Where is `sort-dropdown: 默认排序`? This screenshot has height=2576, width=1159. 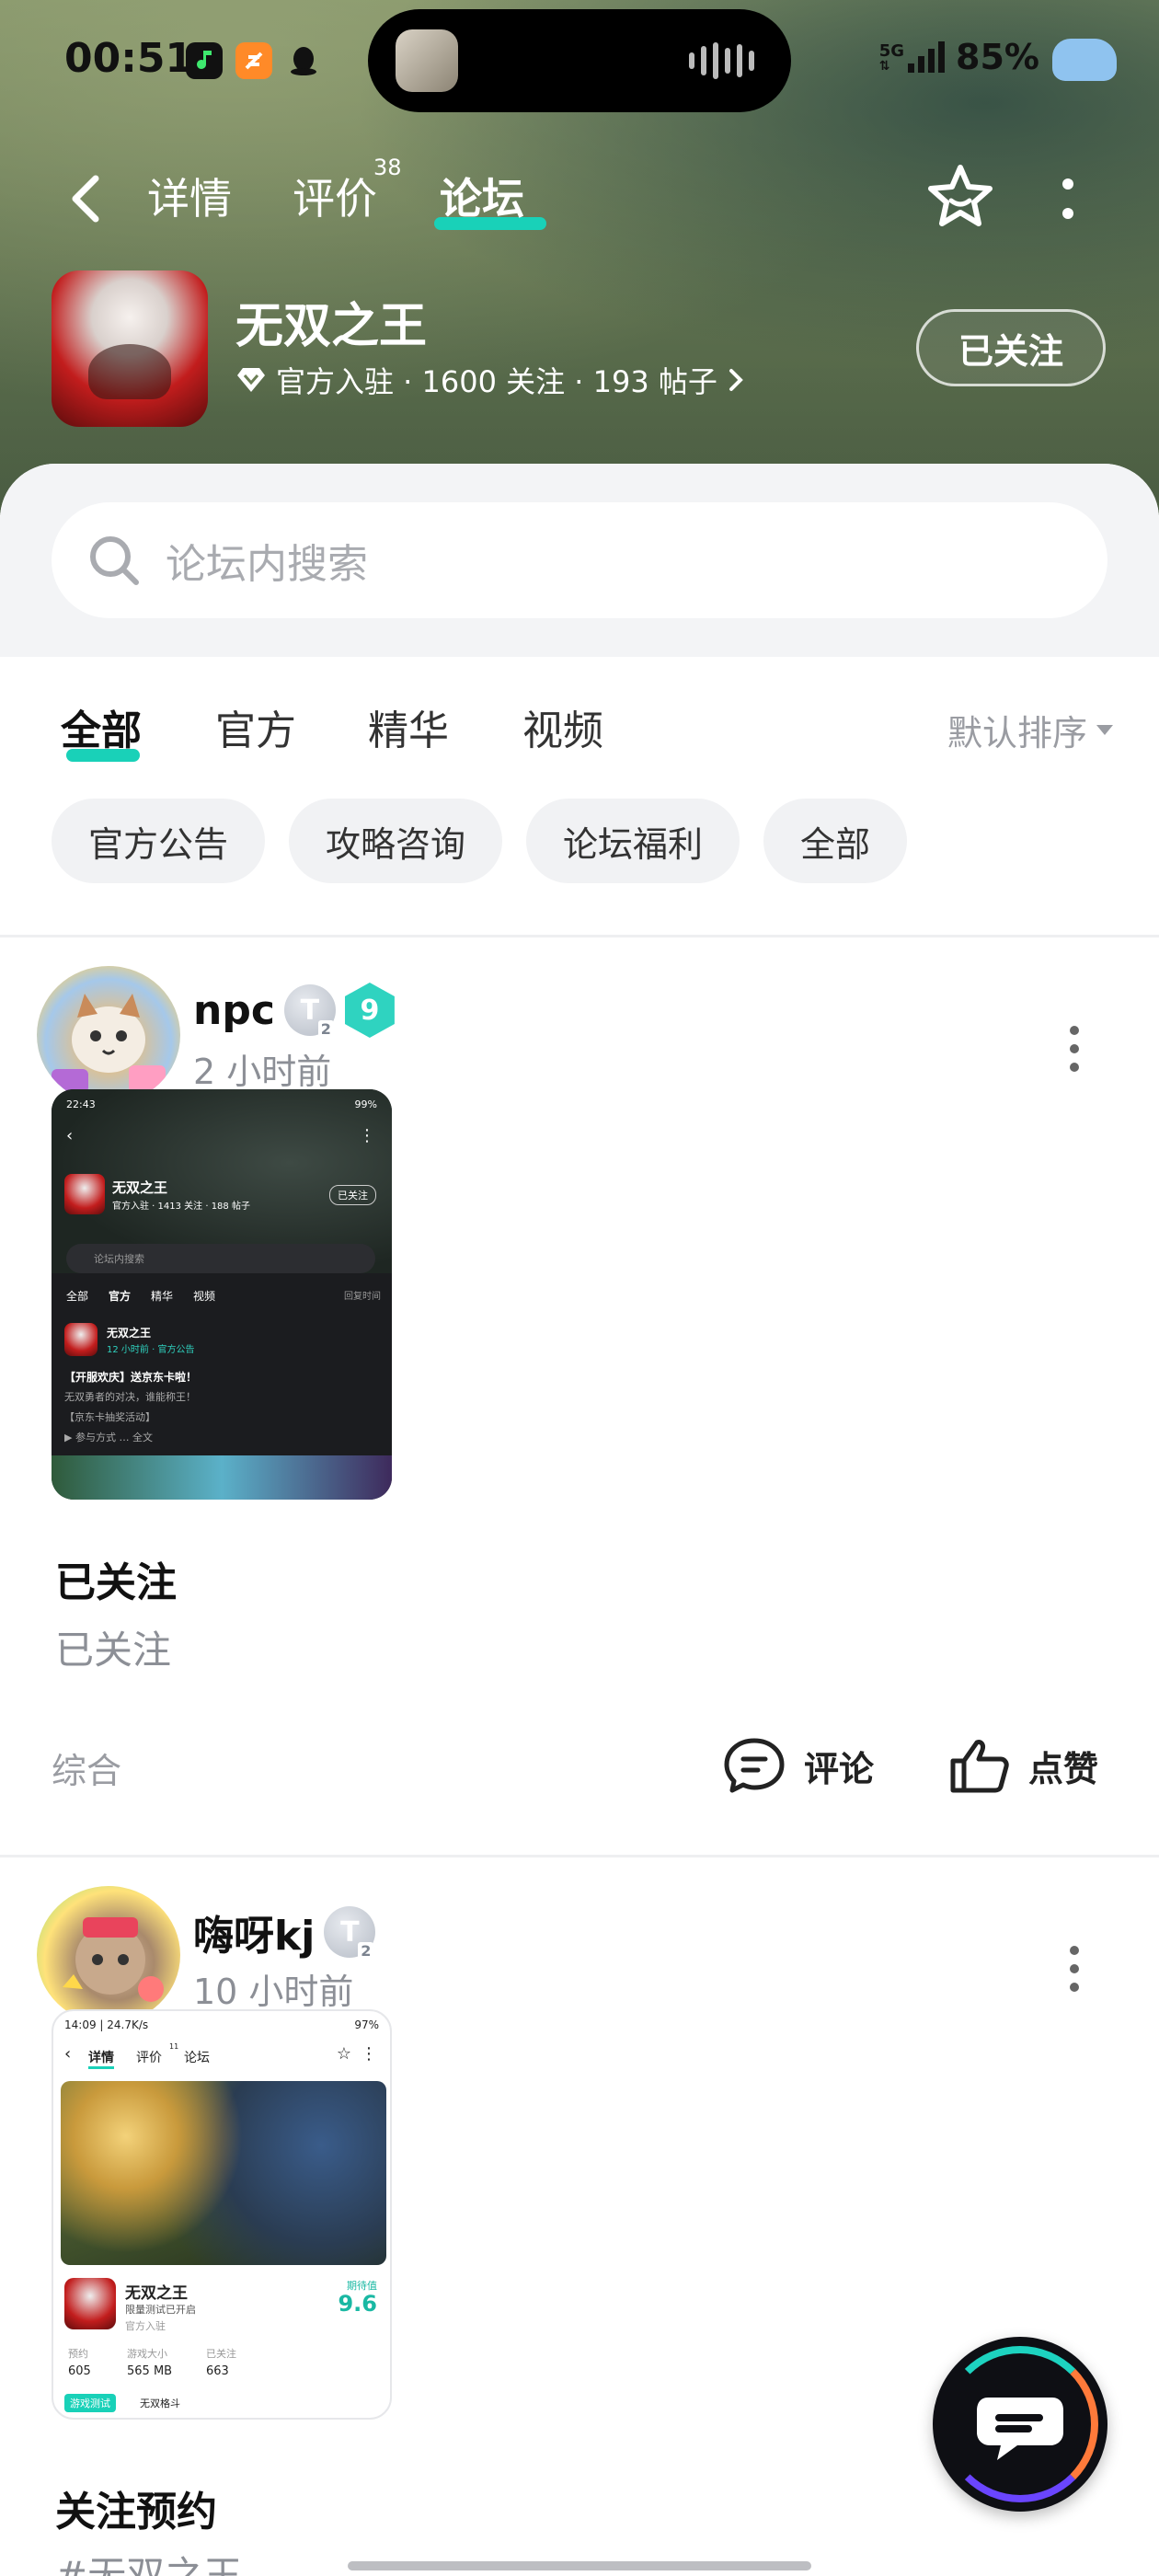 sort-dropdown: 默认排序 is located at coordinates (1030, 730).